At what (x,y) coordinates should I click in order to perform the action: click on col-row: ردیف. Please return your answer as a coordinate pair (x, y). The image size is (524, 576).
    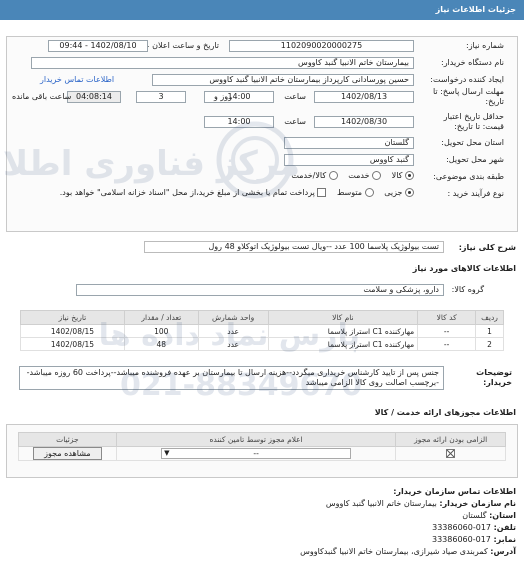
    Looking at the image, I should click on (489, 317).